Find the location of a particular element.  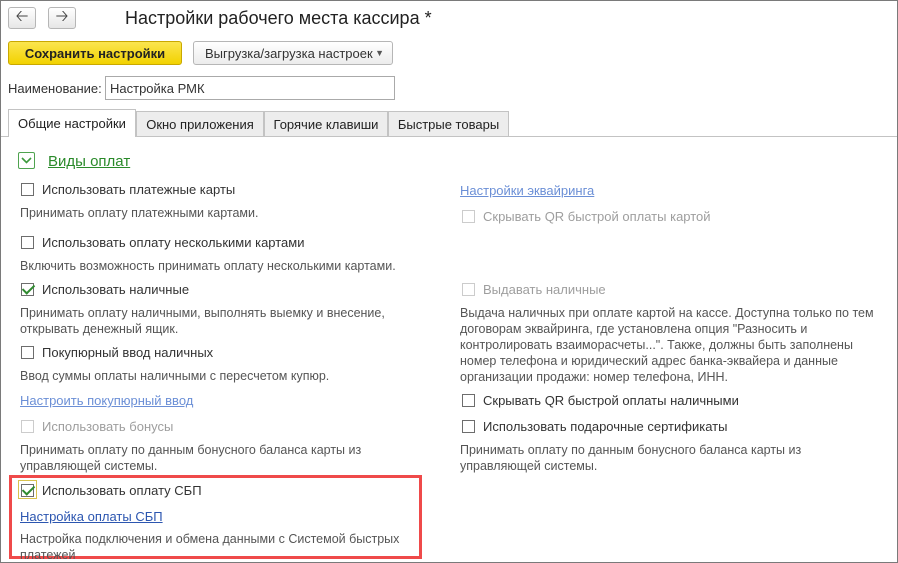

page-title: Настройки рабочего места кассира * is located at coordinates (278, 18).